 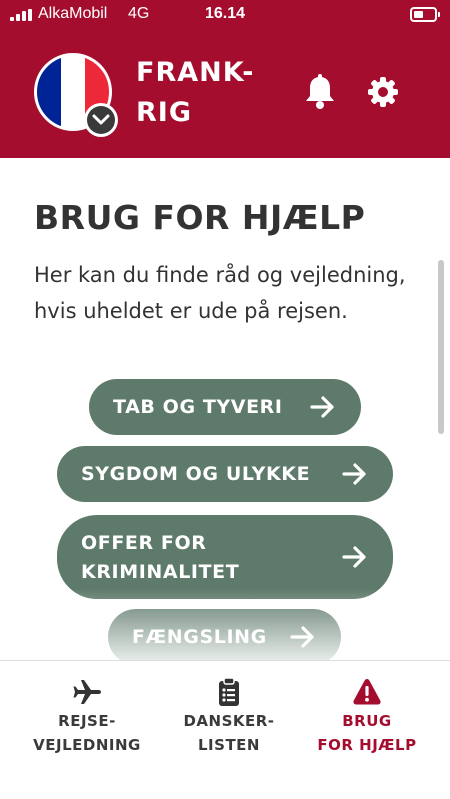 I want to click on button-label: TAB OG TYVERI, so click(x=198, y=407).